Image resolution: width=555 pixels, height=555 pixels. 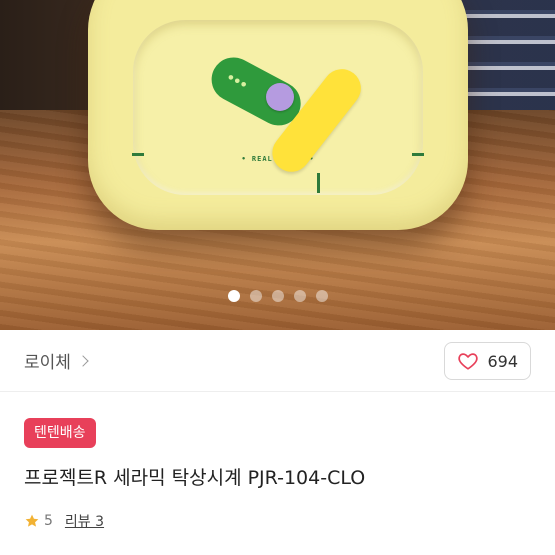 I want to click on brand-name: 로이체, so click(x=47, y=363).